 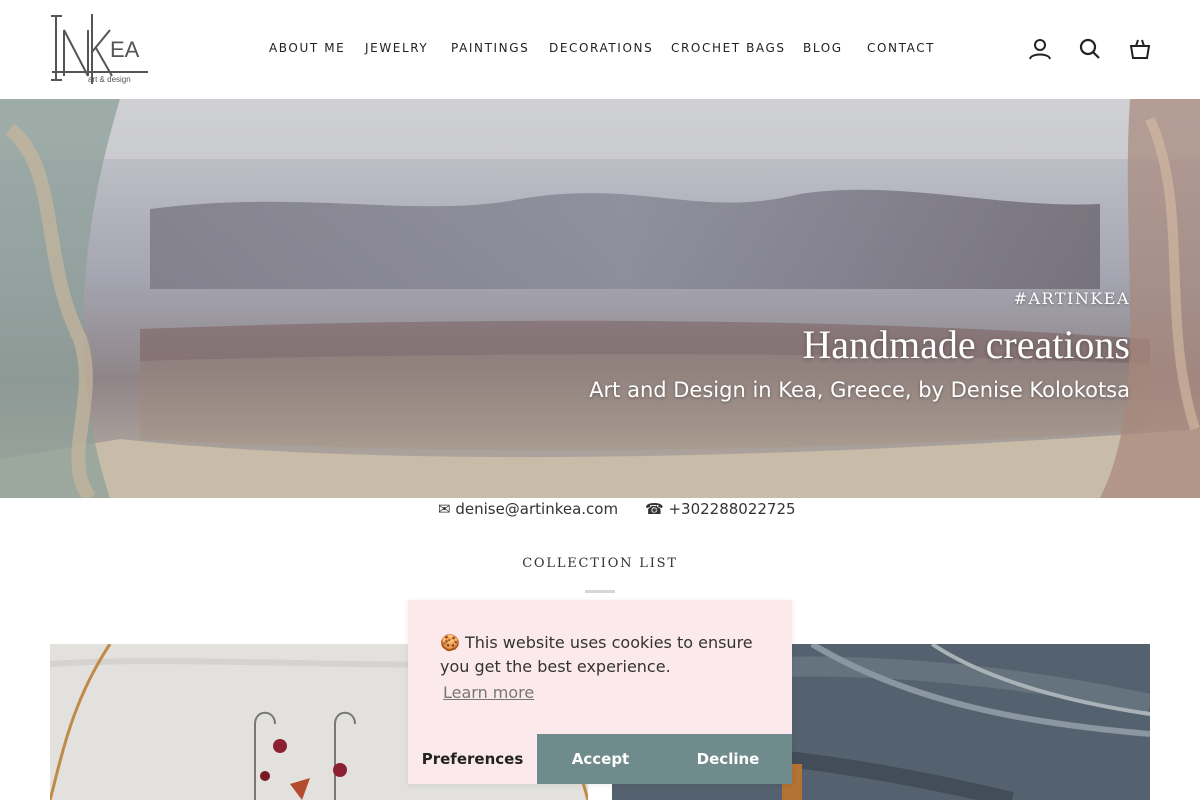 I want to click on contact-bar: ✉ denise@artinkea.com ☎ +302288022725, so click(x=600, y=509).